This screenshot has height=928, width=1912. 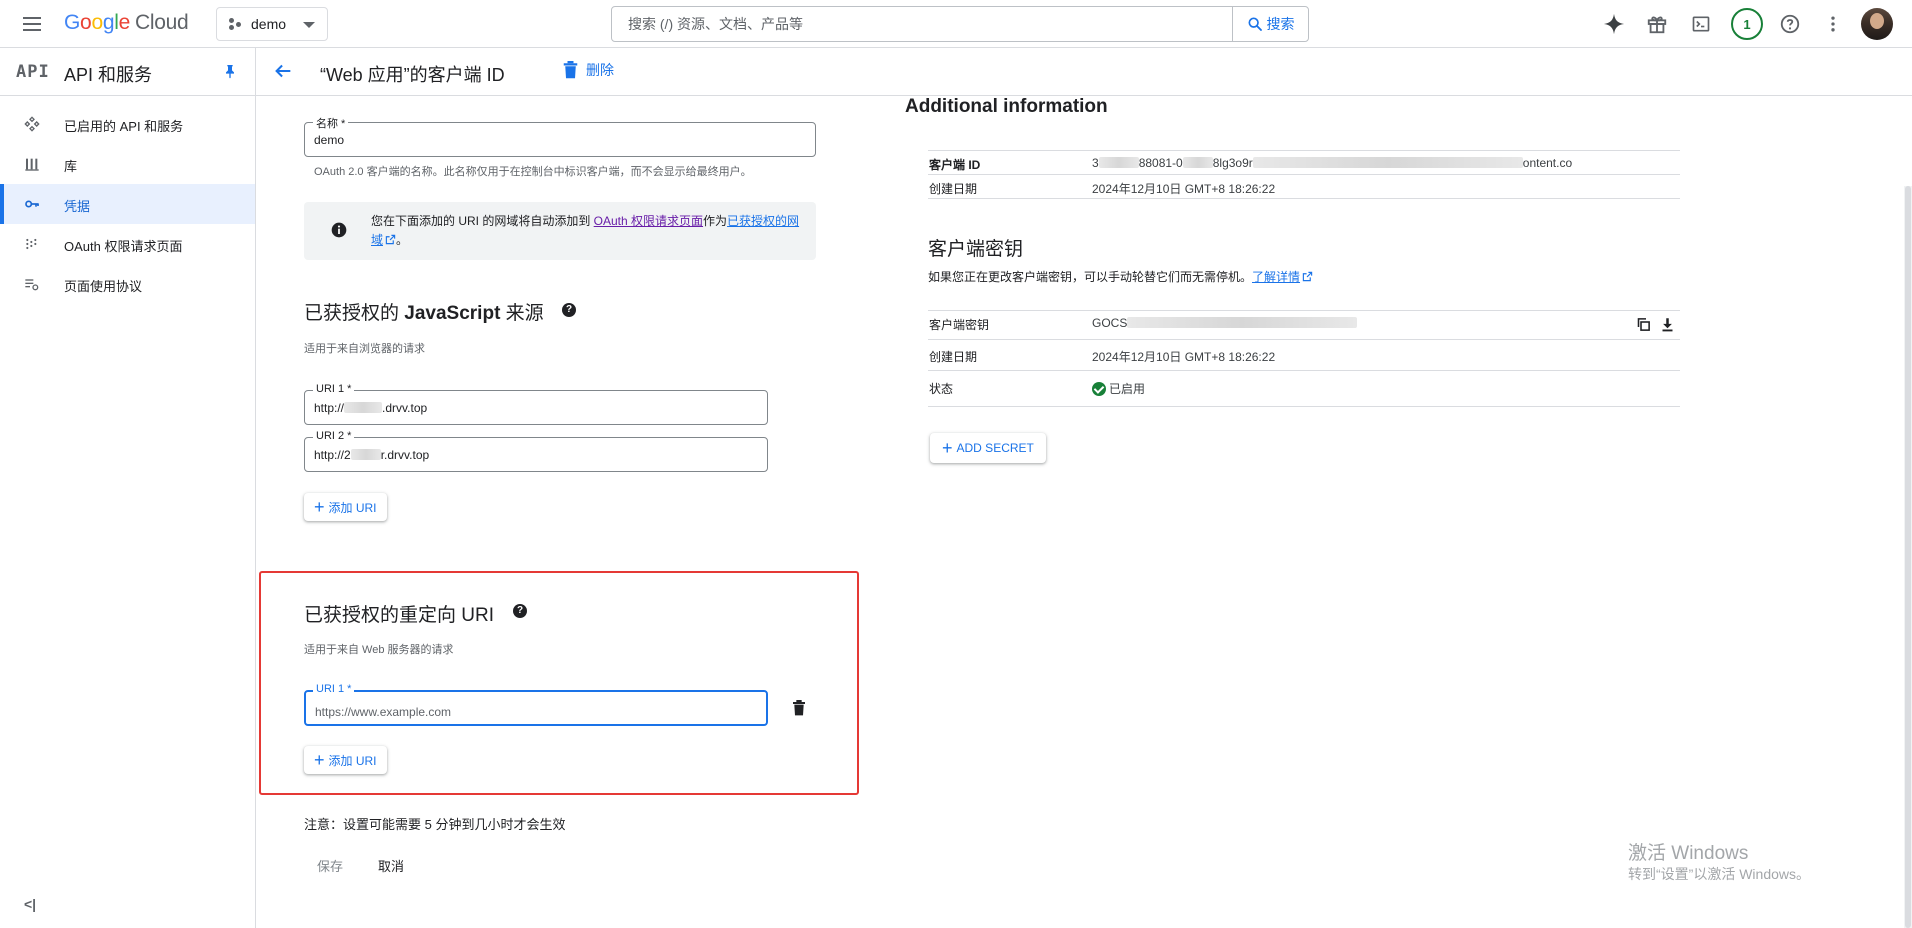 What do you see at coordinates (1276, 277) in the screenshot?
I see `learn-more-link: 了解详情` at bounding box center [1276, 277].